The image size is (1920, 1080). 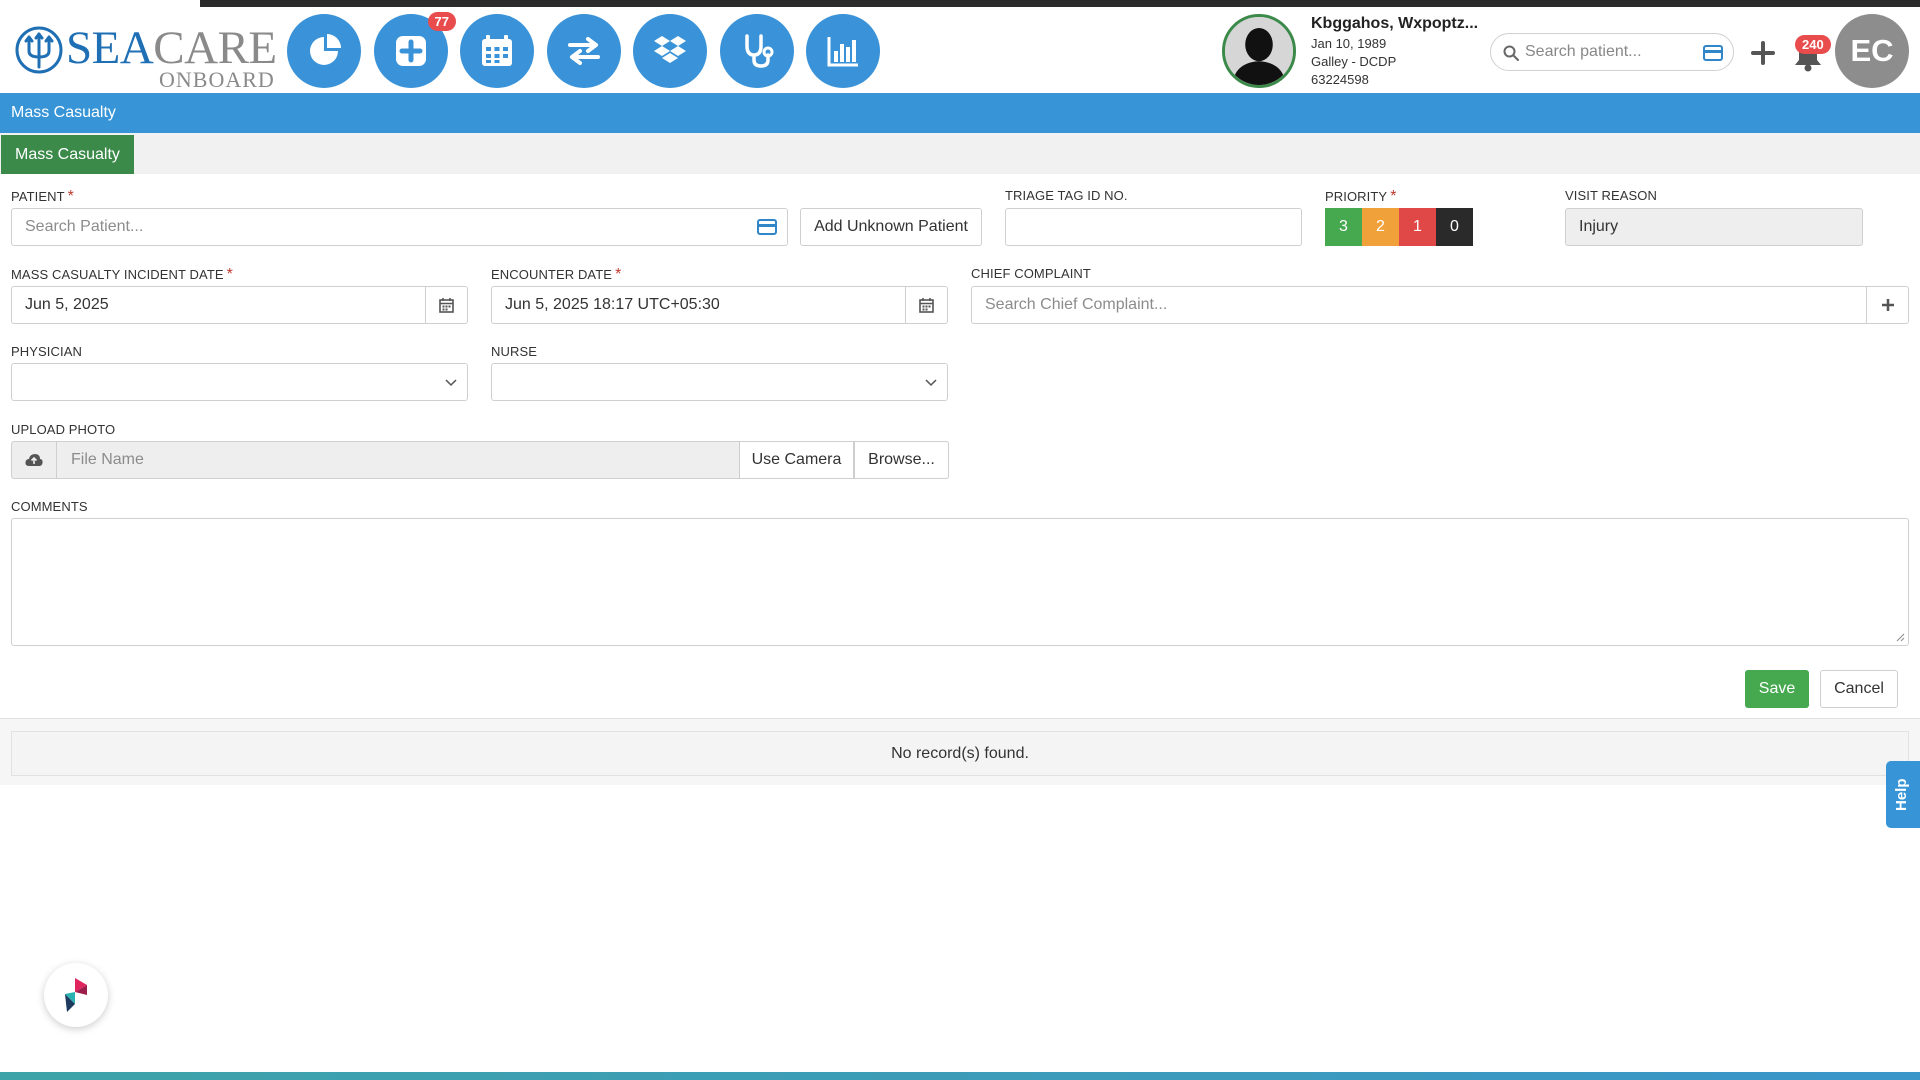 I want to click on physician-select, so click(x=239, y=382).